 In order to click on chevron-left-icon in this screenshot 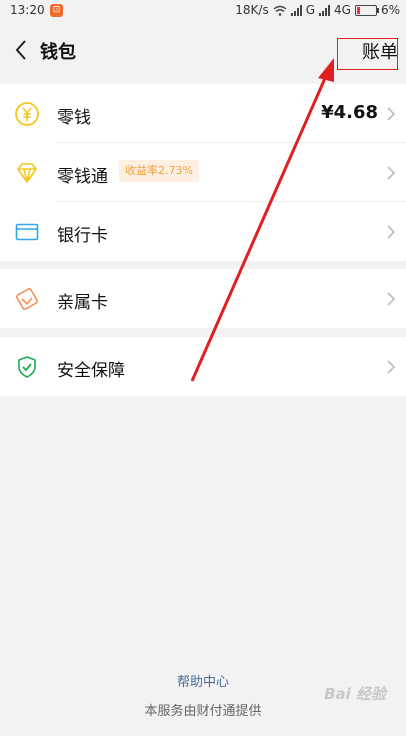, I will do `click(22, 50)`.